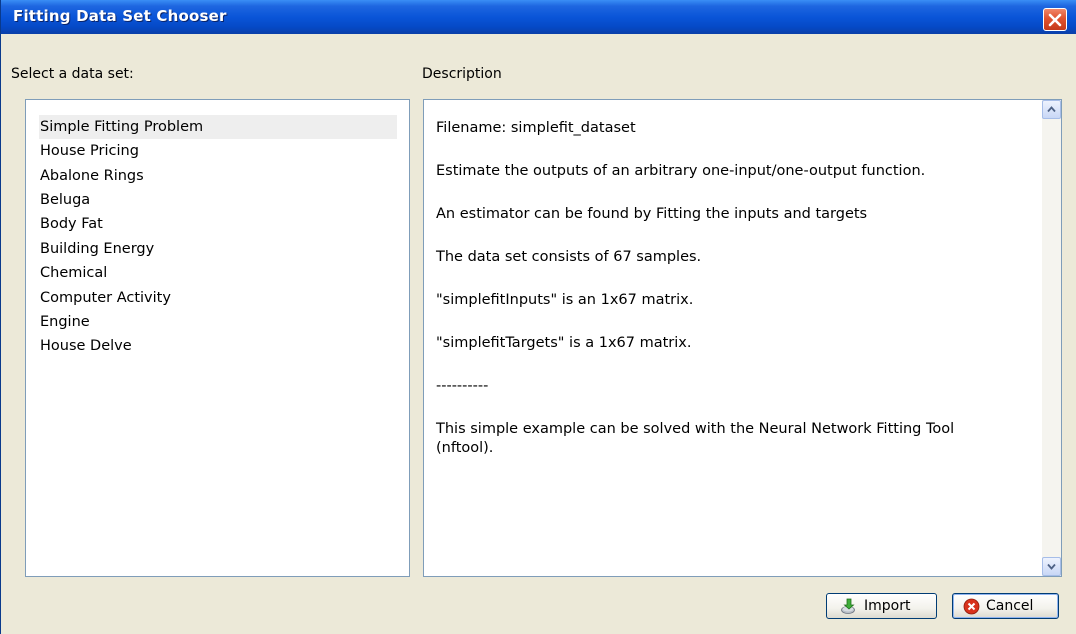 The image size is (1076, 634). What do you see at coordinates (218, 249) in the screenshot?
I see `list-item-building-energy: Building Energy` at bounding box center [218, 249].